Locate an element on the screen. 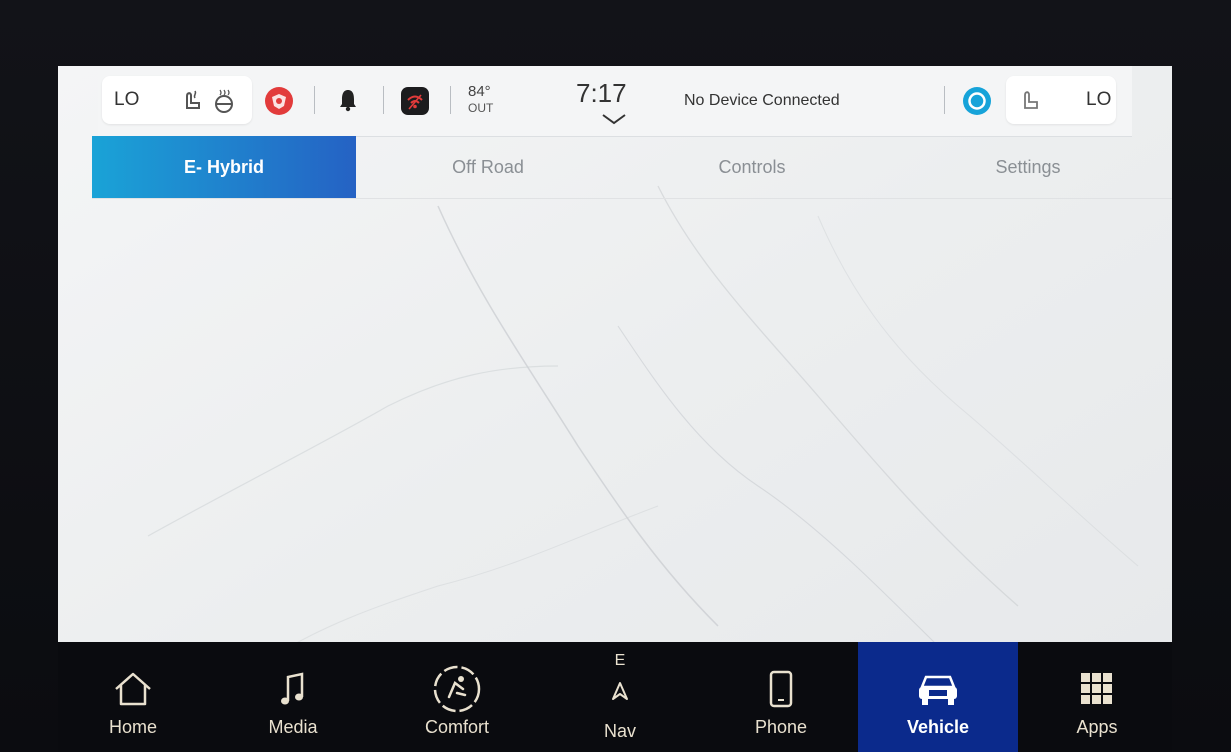  vehicle-tab-bar: E- Hybrid Off Road Controls Settings is located at coordinates (632, 167).